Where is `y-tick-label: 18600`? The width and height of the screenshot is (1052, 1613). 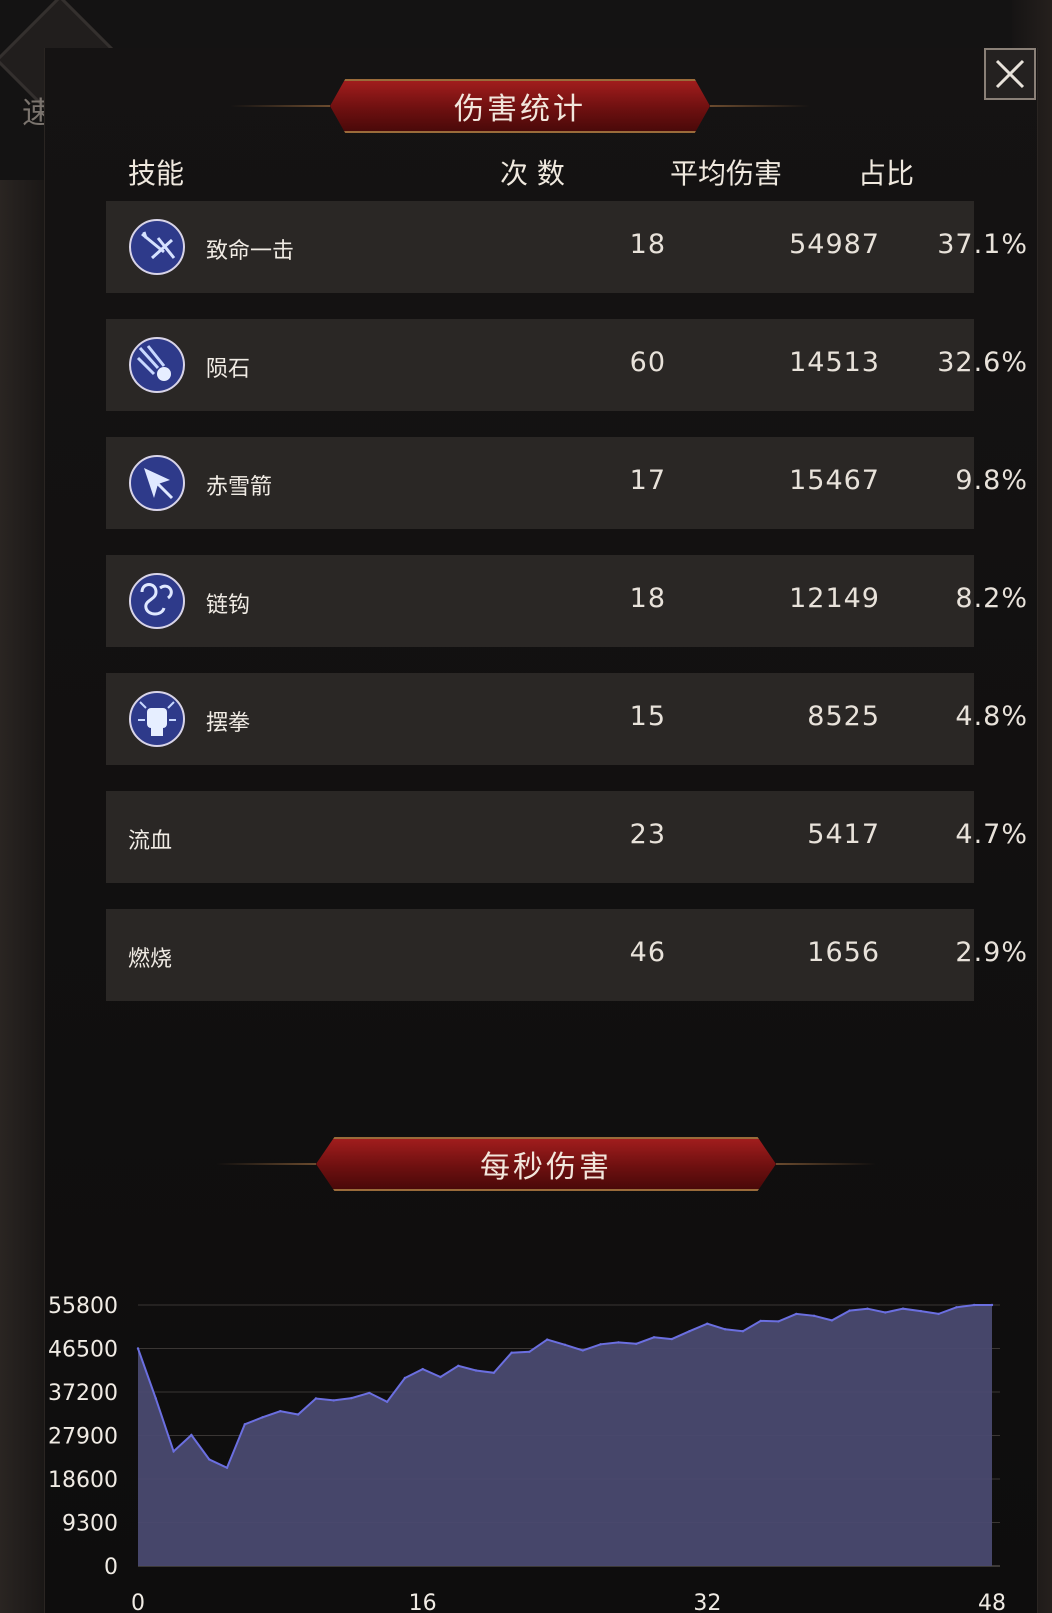 y-tick-label: 18600 is located at coordinates (83, 1480).